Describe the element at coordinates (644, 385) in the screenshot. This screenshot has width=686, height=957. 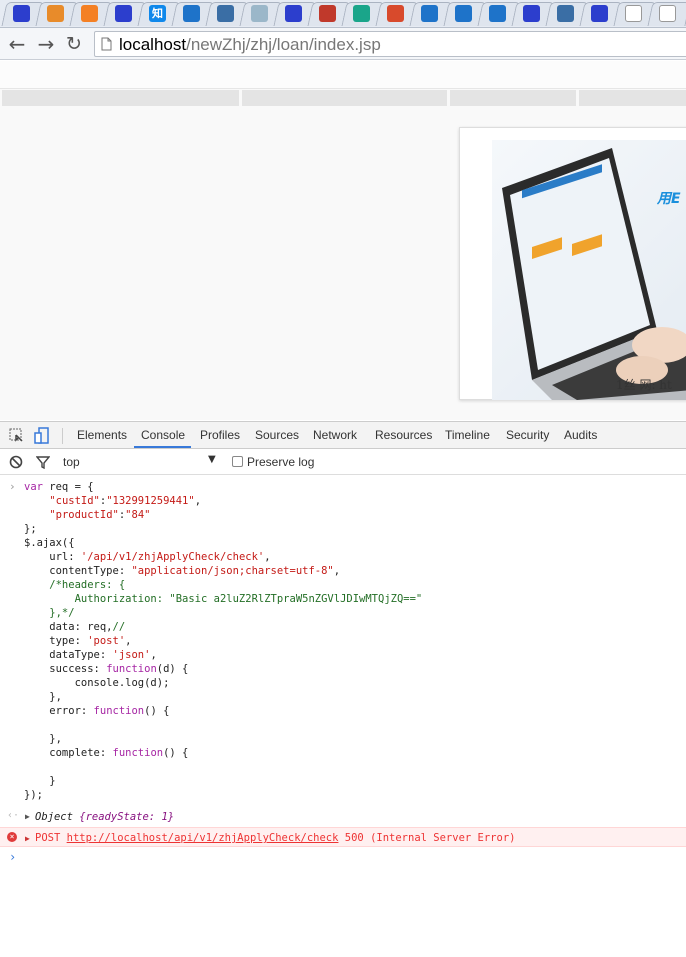
I see `watermark-text: 1丝 网: ht` at that location.